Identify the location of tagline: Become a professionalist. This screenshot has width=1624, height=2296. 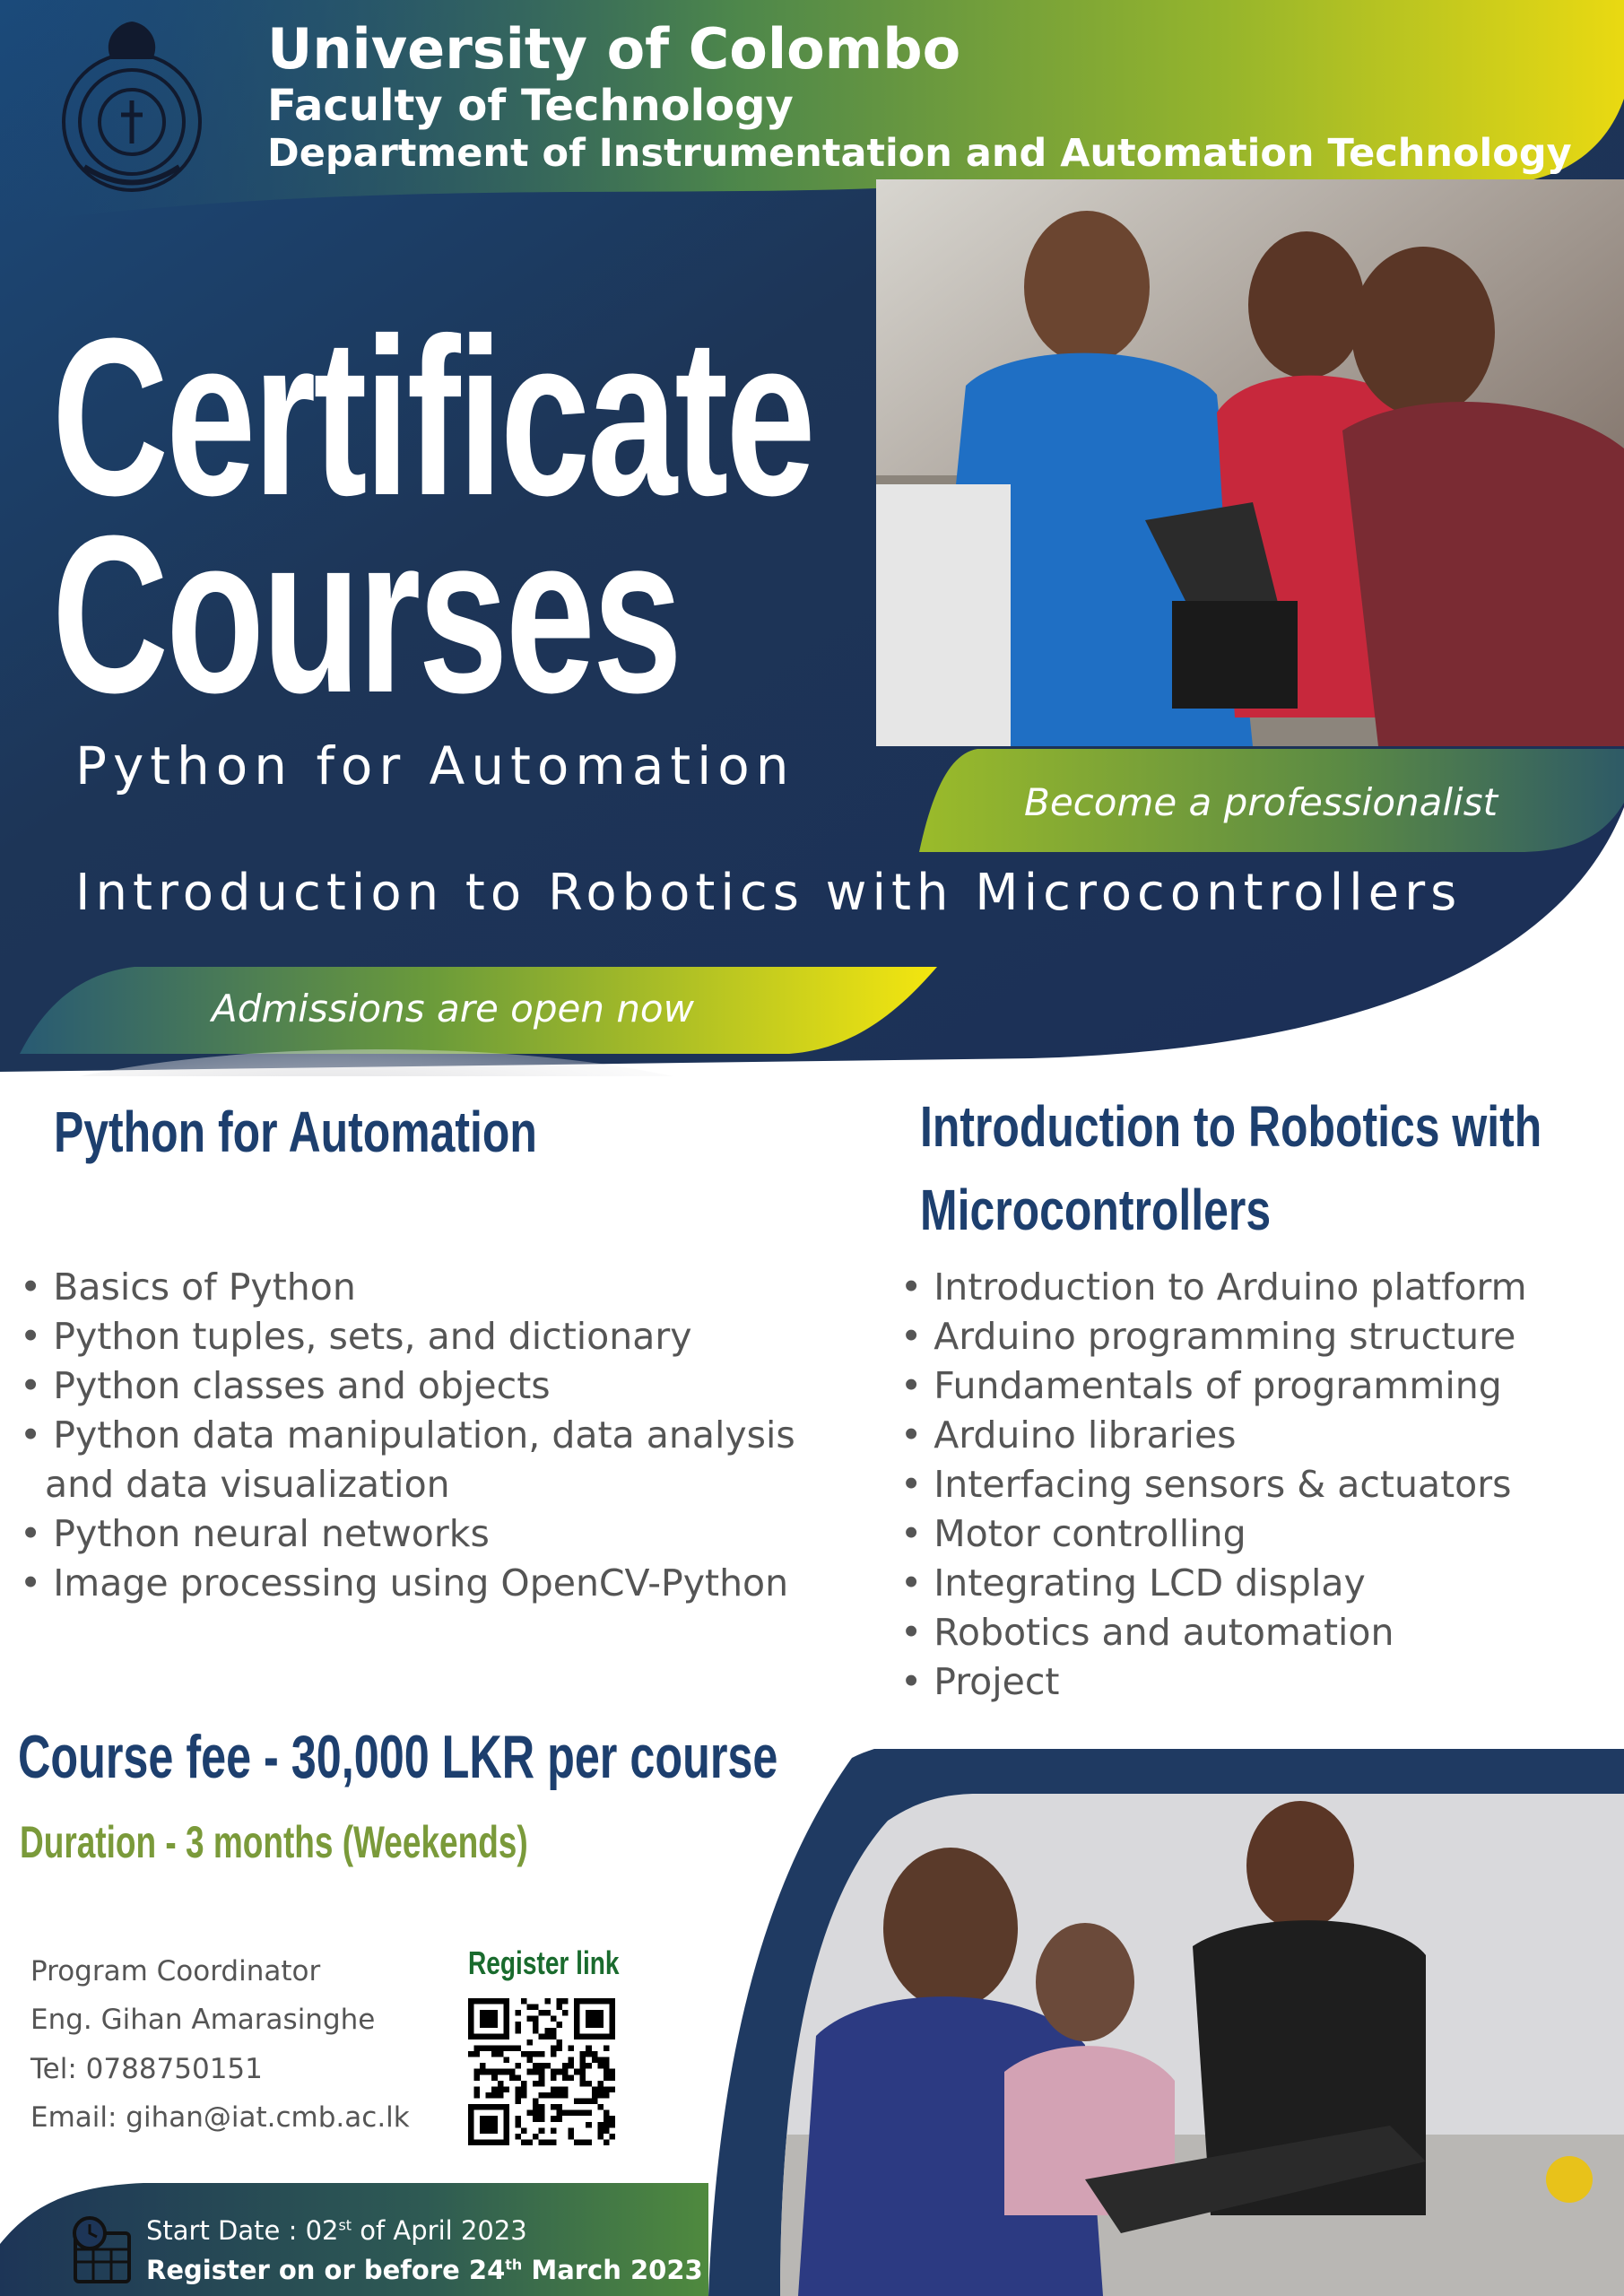
(1261, 802).